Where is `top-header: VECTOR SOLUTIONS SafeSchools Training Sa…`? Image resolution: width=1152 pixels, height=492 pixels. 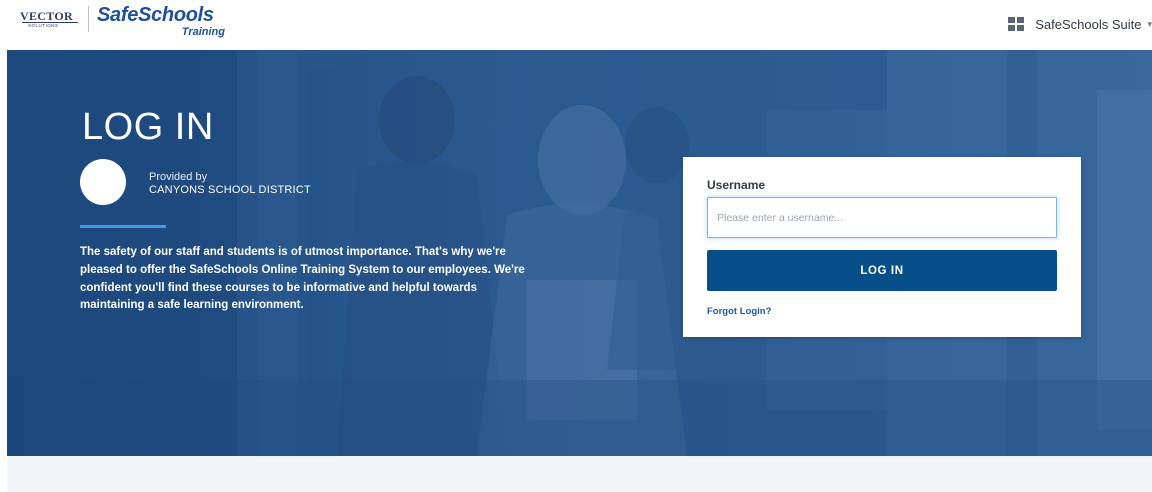 top-header: VECTOR SOLUTIONS SafeSchools Training Sa… is located at coordinates (576, 25).